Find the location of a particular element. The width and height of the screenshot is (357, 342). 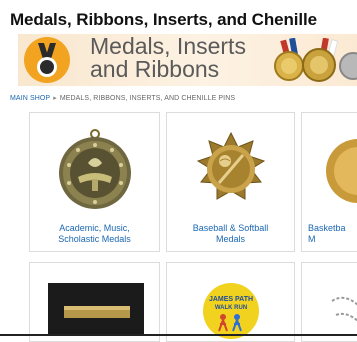

category-card-basketball: Basketba M is located at coordinates (329, 182).